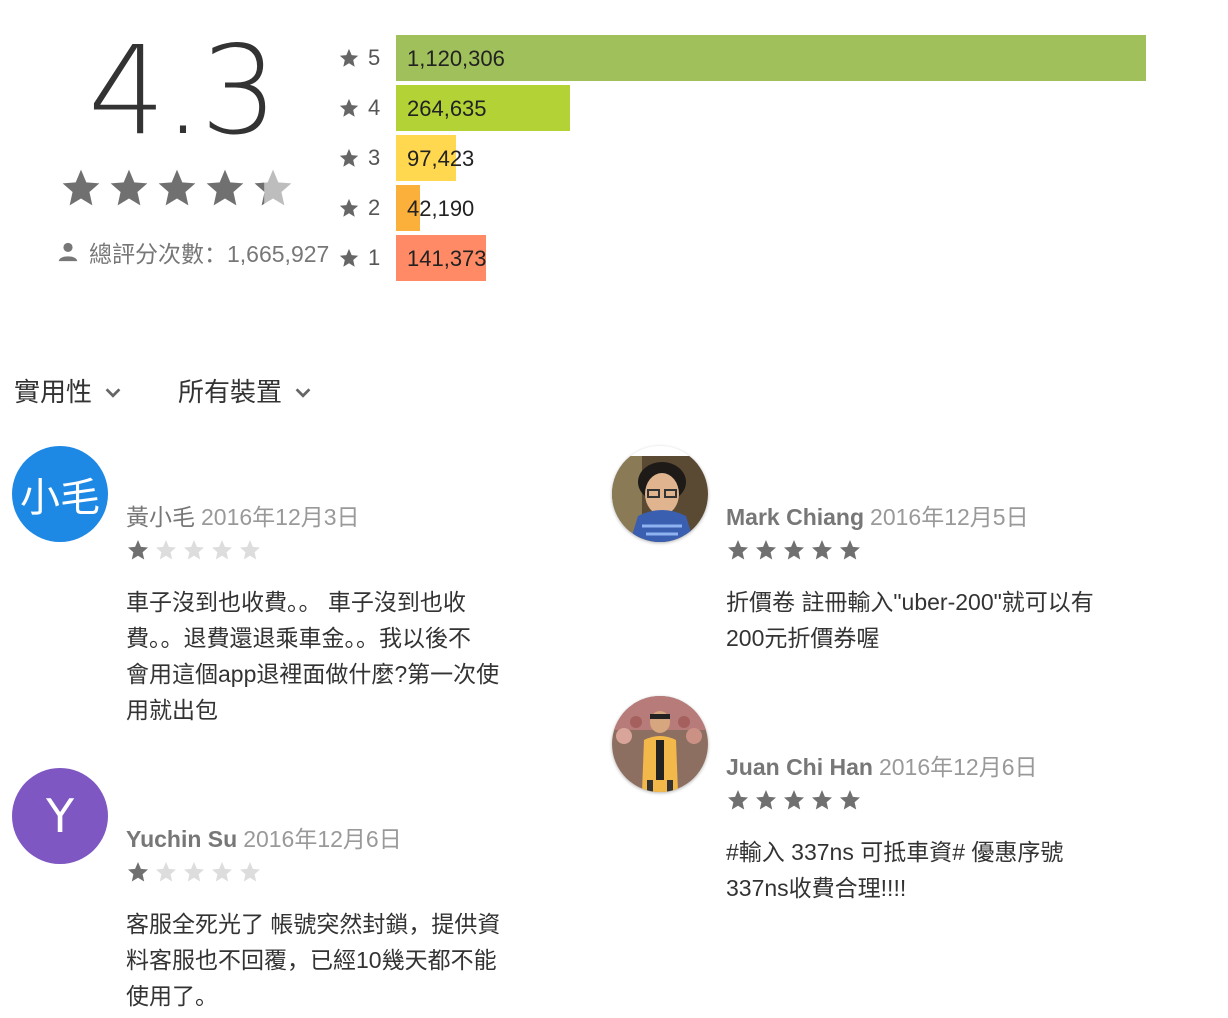  I want to click on histogram-label: 3, so click(359, 158).